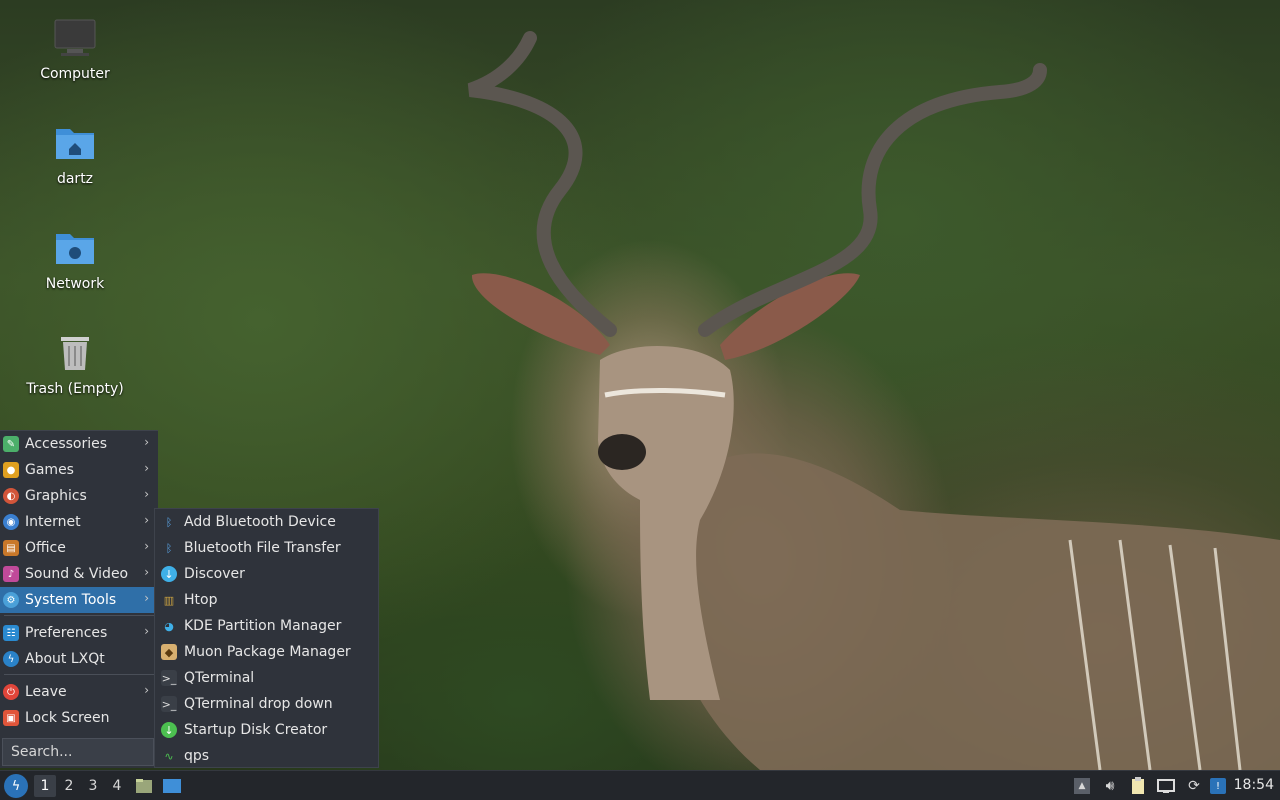 Image resolution: width=1280 pixels, height=800 pixels. What do you see at coordinates (11, 548) in the screenshot?
I see `office-icon: ▤` at bounding box center [11, 548].